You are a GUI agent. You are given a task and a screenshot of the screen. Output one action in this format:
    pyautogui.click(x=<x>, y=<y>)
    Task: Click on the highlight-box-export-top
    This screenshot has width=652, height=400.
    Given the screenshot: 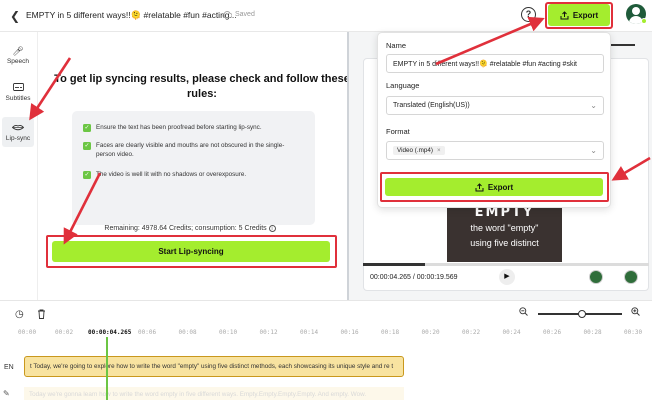 What is the action you would take?
    pyautogui.click(x=579, y=15)
    